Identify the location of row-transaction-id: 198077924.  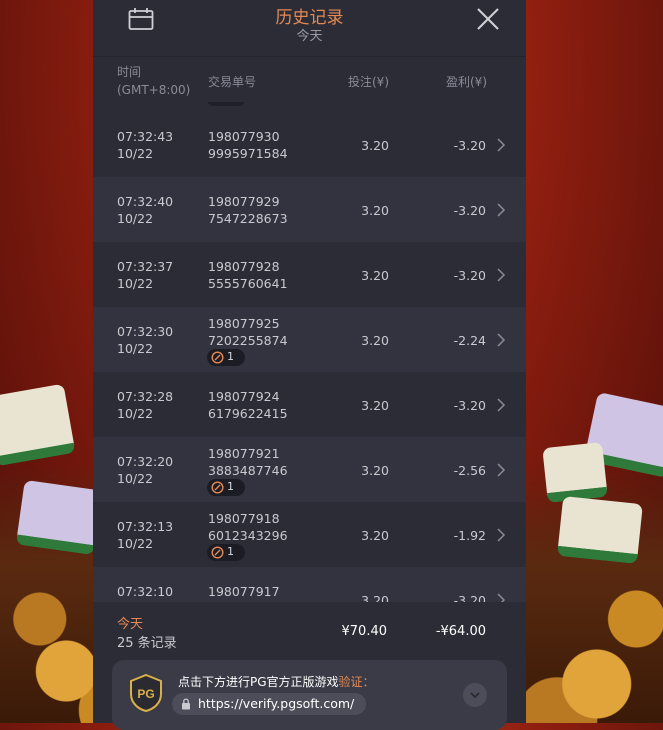
(244, 396).